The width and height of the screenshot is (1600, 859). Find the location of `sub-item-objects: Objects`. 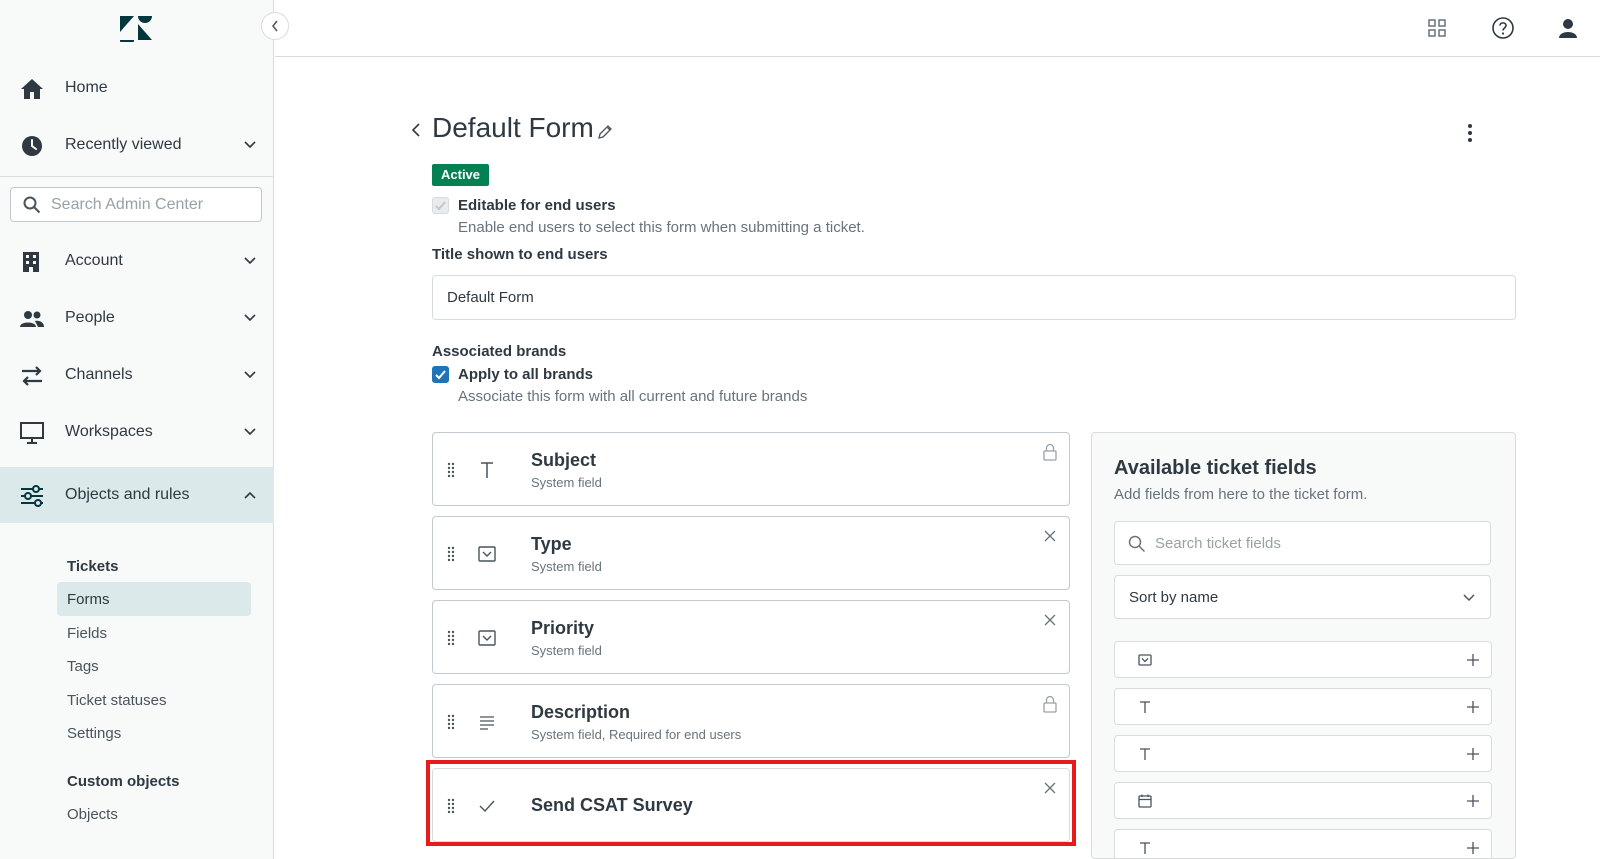

sub-item-objects: Objects is located at coordinates (154, 814).